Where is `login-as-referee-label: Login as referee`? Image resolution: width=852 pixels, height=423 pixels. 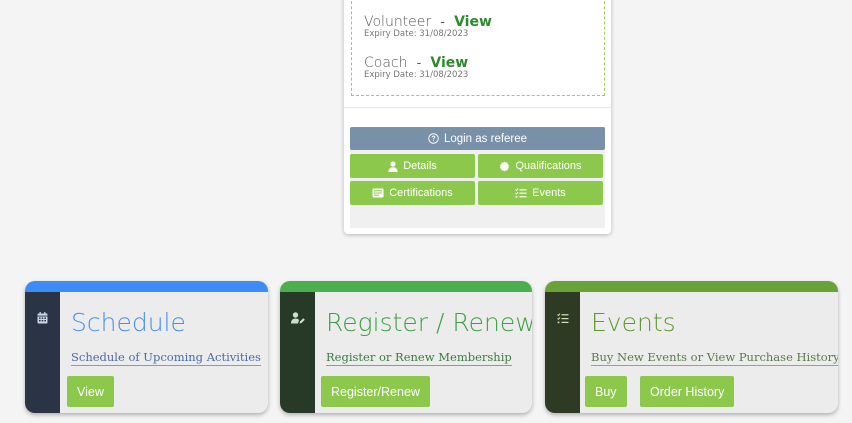
login-as-referee-label: Login as referee is located at coordinates (485, 138).